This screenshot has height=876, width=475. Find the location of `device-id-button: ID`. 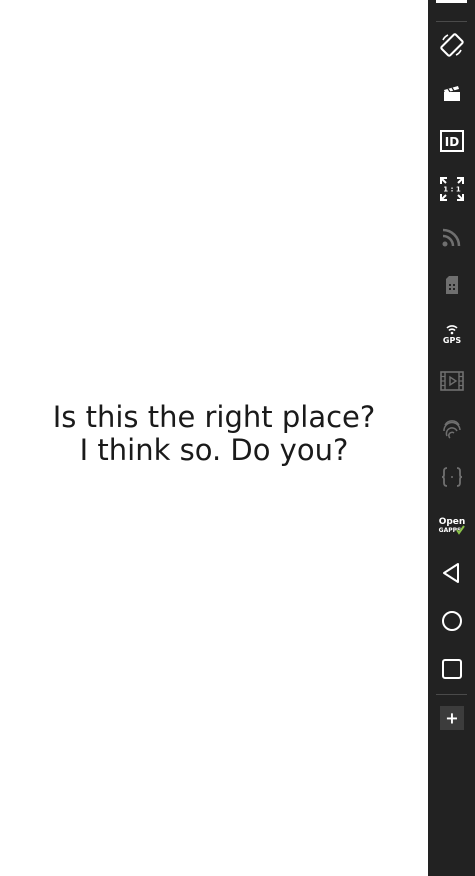

device-id-button: ID is located at coordinates (451, 141).